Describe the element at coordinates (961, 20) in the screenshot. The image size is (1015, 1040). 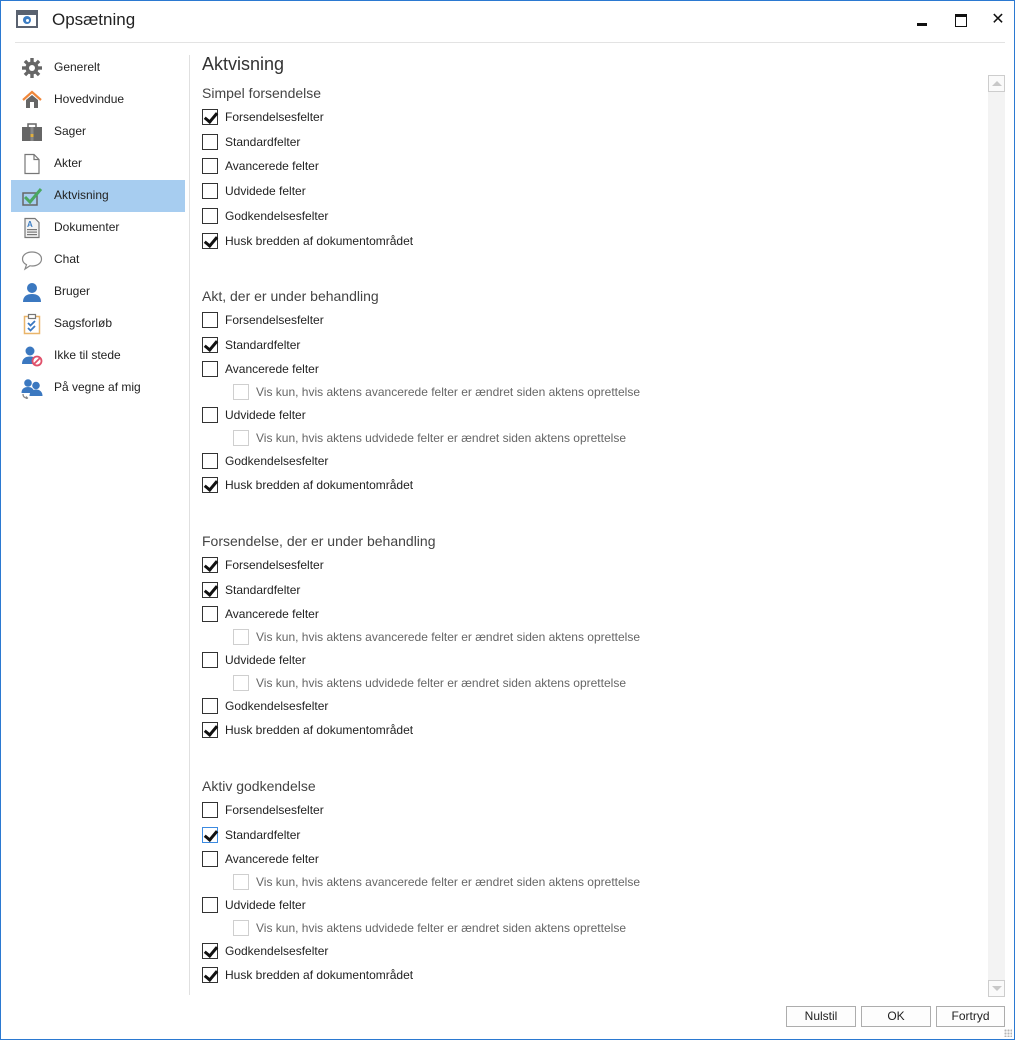
I see `maximize-button` at that location.